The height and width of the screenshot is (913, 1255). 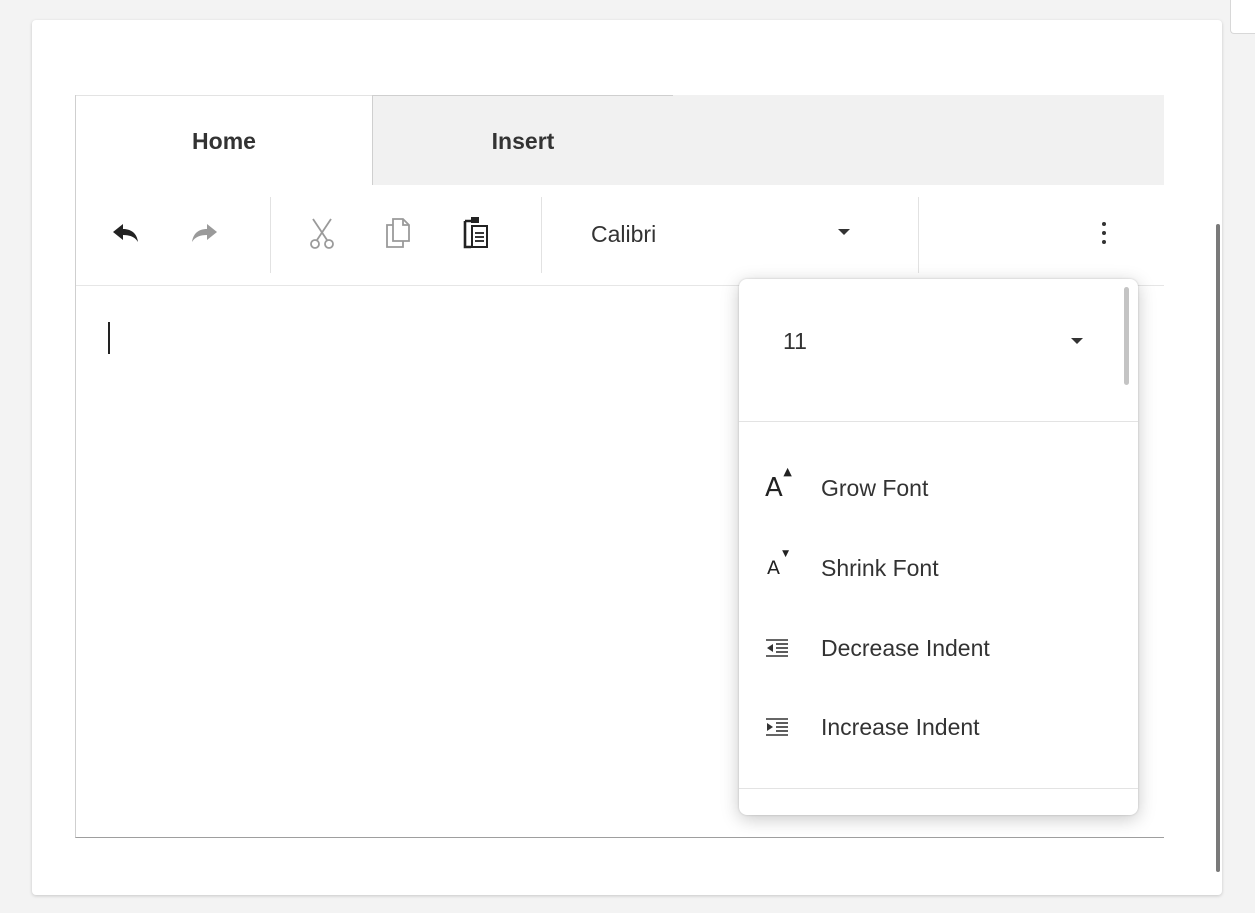 What do you see at coordinates (880, 567) in the screenshot?
I see `shrink-font-label: Shrink Font` at bounding box center [880, 567].